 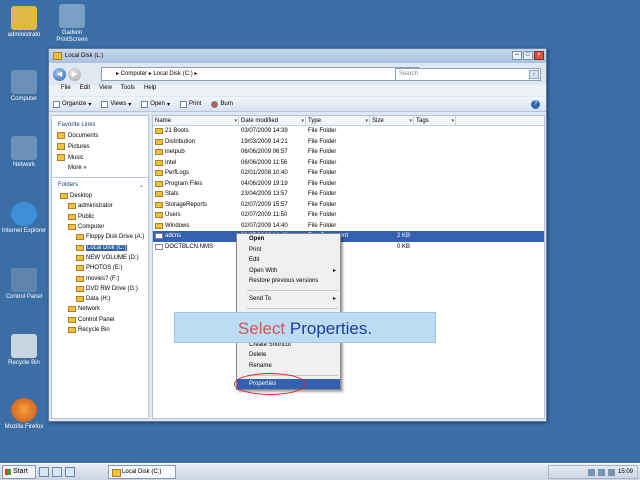 What do you see at coordinates (24, 152) in the screenshot?
I see `desktop-icon-network: Network` at bounding box center [24, 152].